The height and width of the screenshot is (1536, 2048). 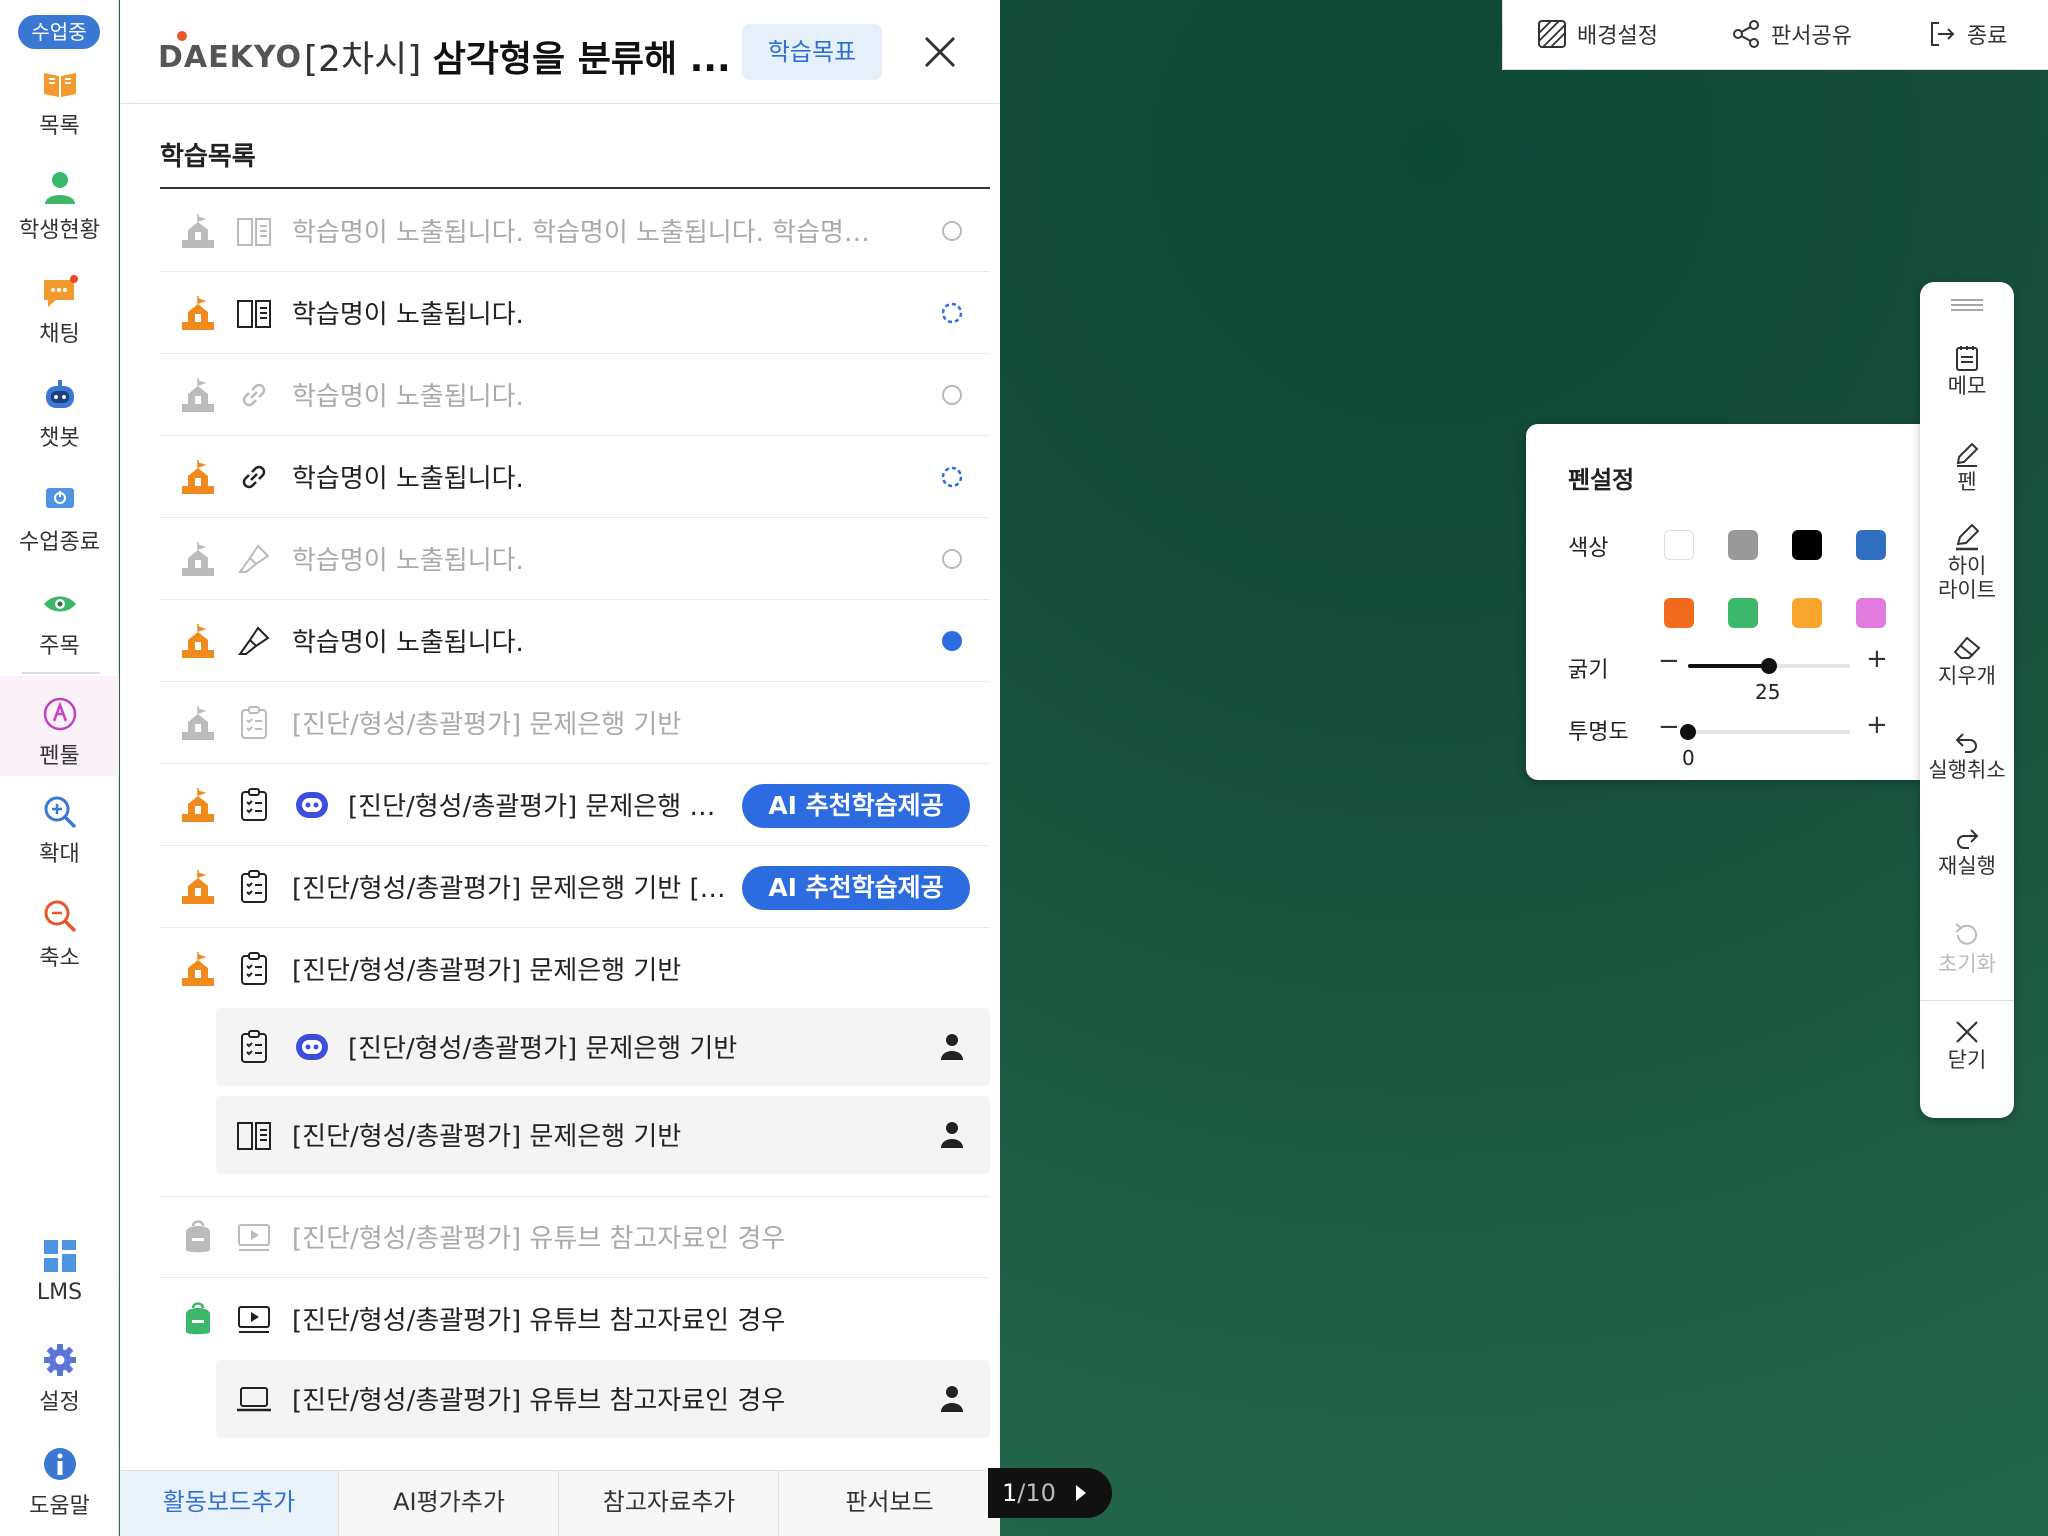 I want to click on memo-tool-button: 메모, so click(x=1967, y=371).